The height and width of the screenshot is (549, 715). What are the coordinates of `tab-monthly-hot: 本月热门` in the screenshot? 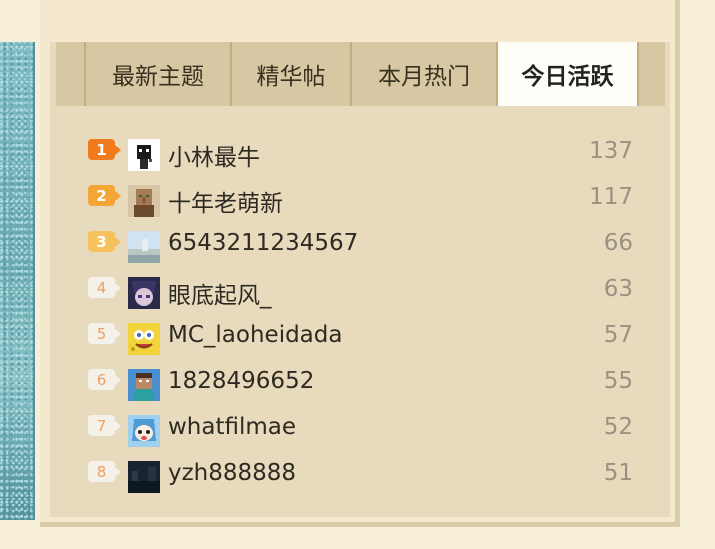 It's located at (423, 74).